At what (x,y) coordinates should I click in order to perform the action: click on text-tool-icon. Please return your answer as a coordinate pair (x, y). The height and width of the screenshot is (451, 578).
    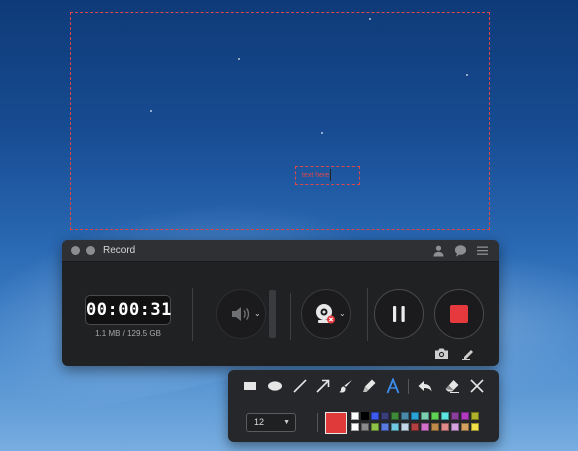
    Looking at the image, I should click on (393, 385).